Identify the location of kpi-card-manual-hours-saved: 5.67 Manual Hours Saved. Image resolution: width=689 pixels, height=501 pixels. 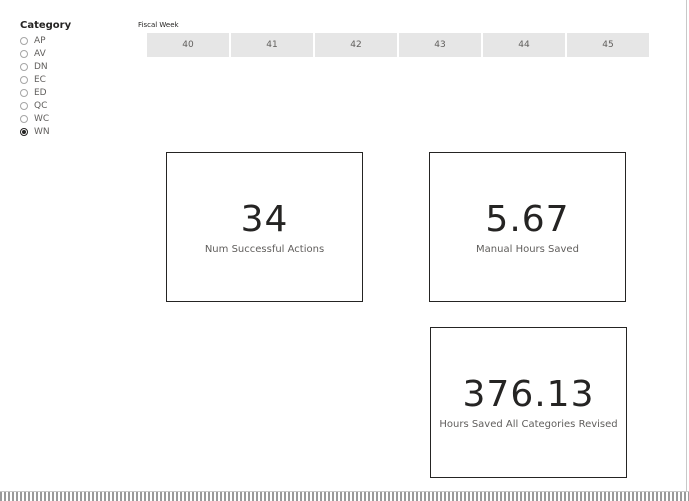
(527, 227).